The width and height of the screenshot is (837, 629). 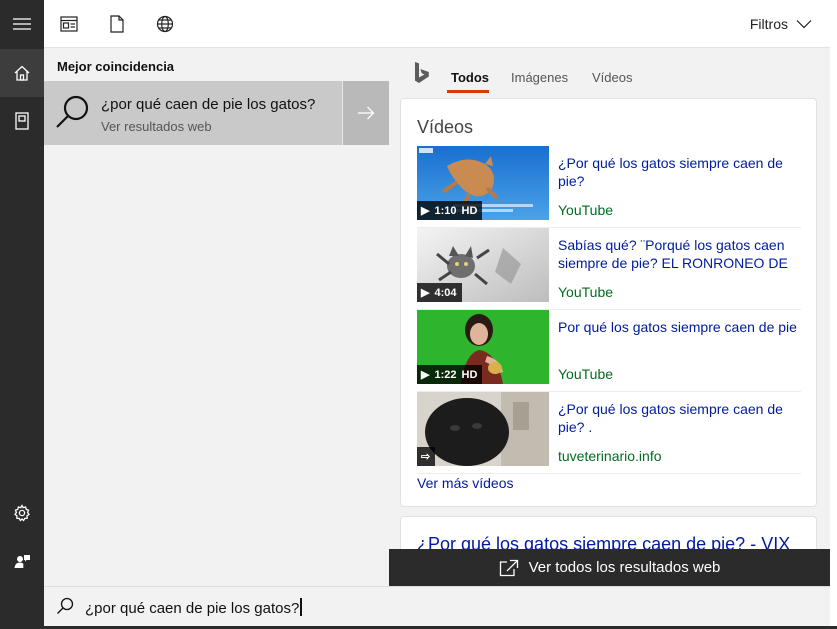 I want to click on thumbnail-image, so click(x=483, y=429).